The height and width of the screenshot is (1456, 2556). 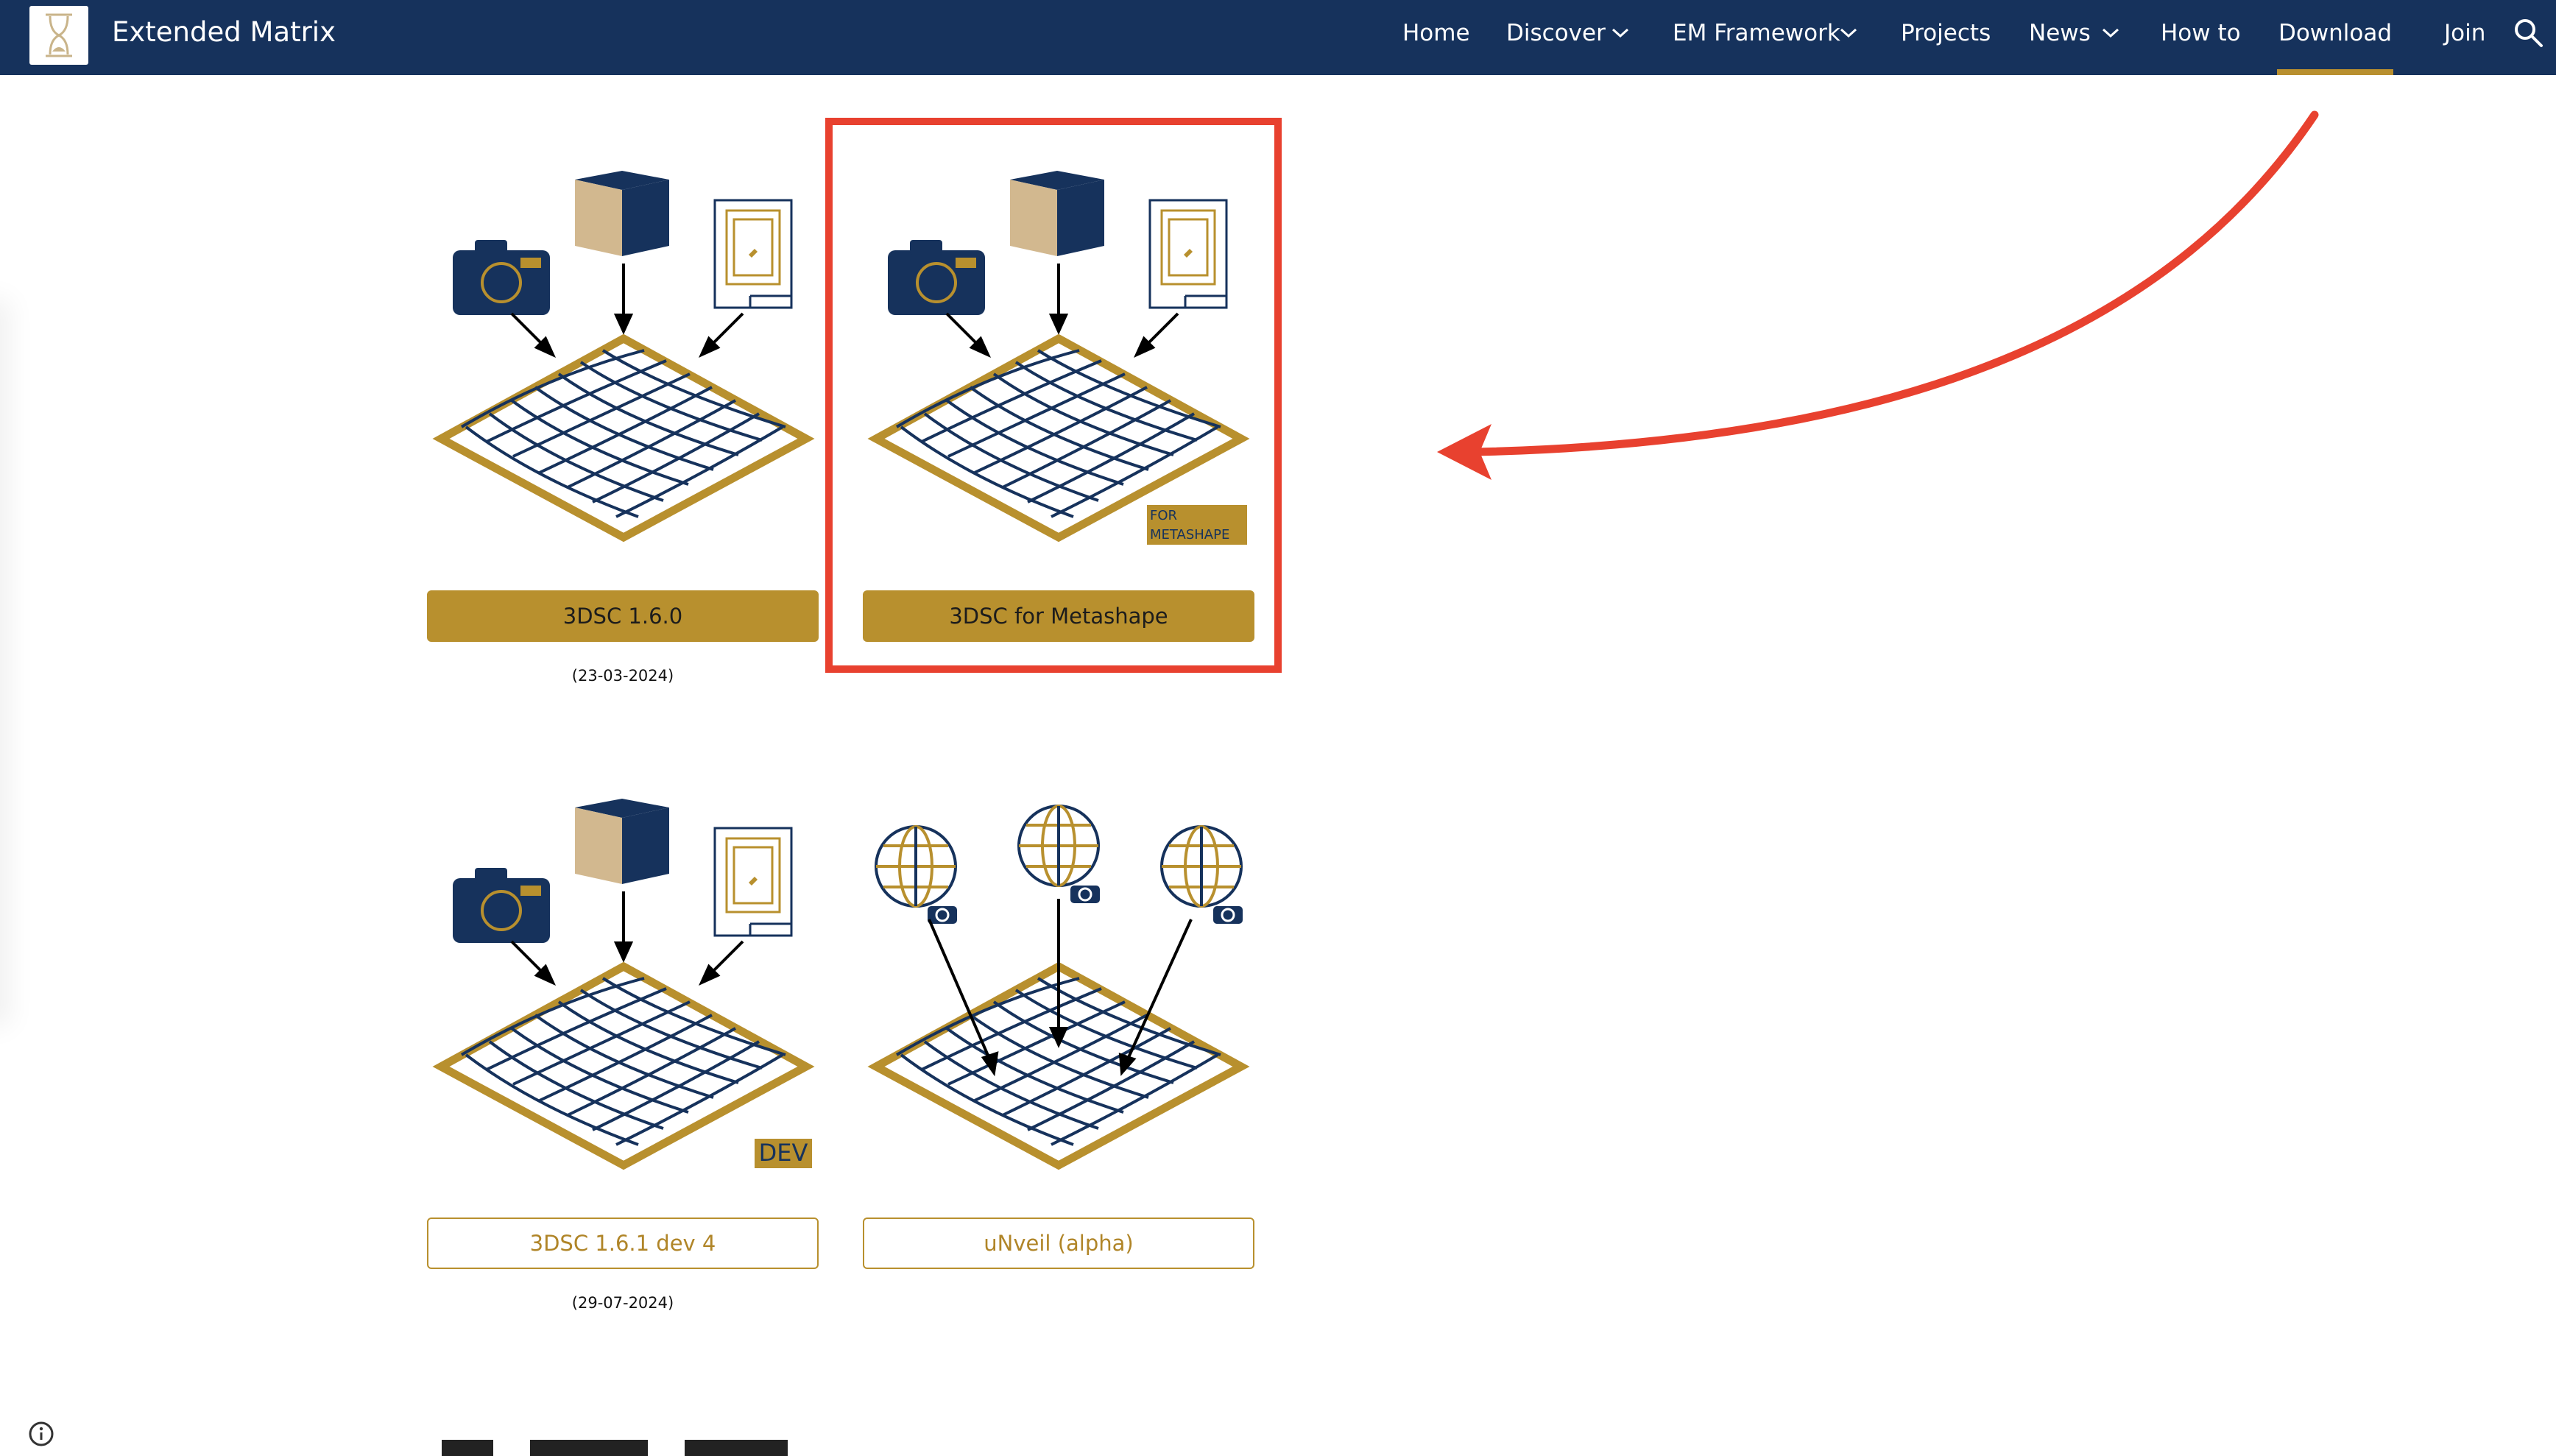 I want to click on nav-home-label: Home, so click(x=1436, y=33).